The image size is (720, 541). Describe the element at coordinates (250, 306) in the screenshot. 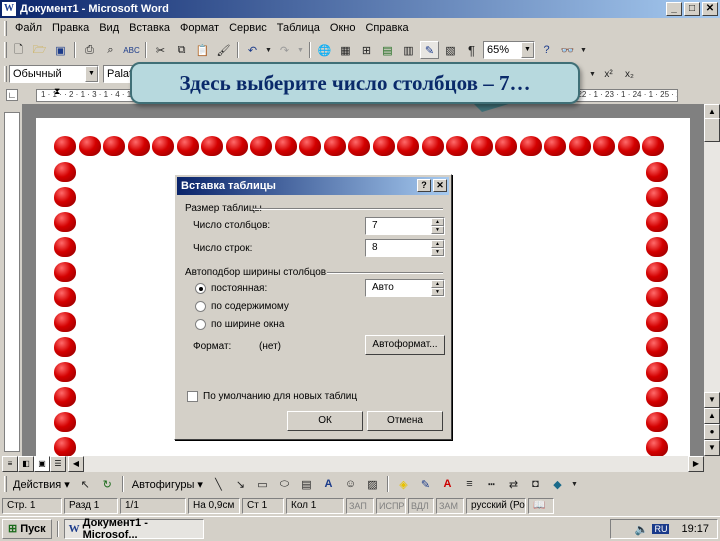

I see `autofit-content-label: по содержимому` at that location.